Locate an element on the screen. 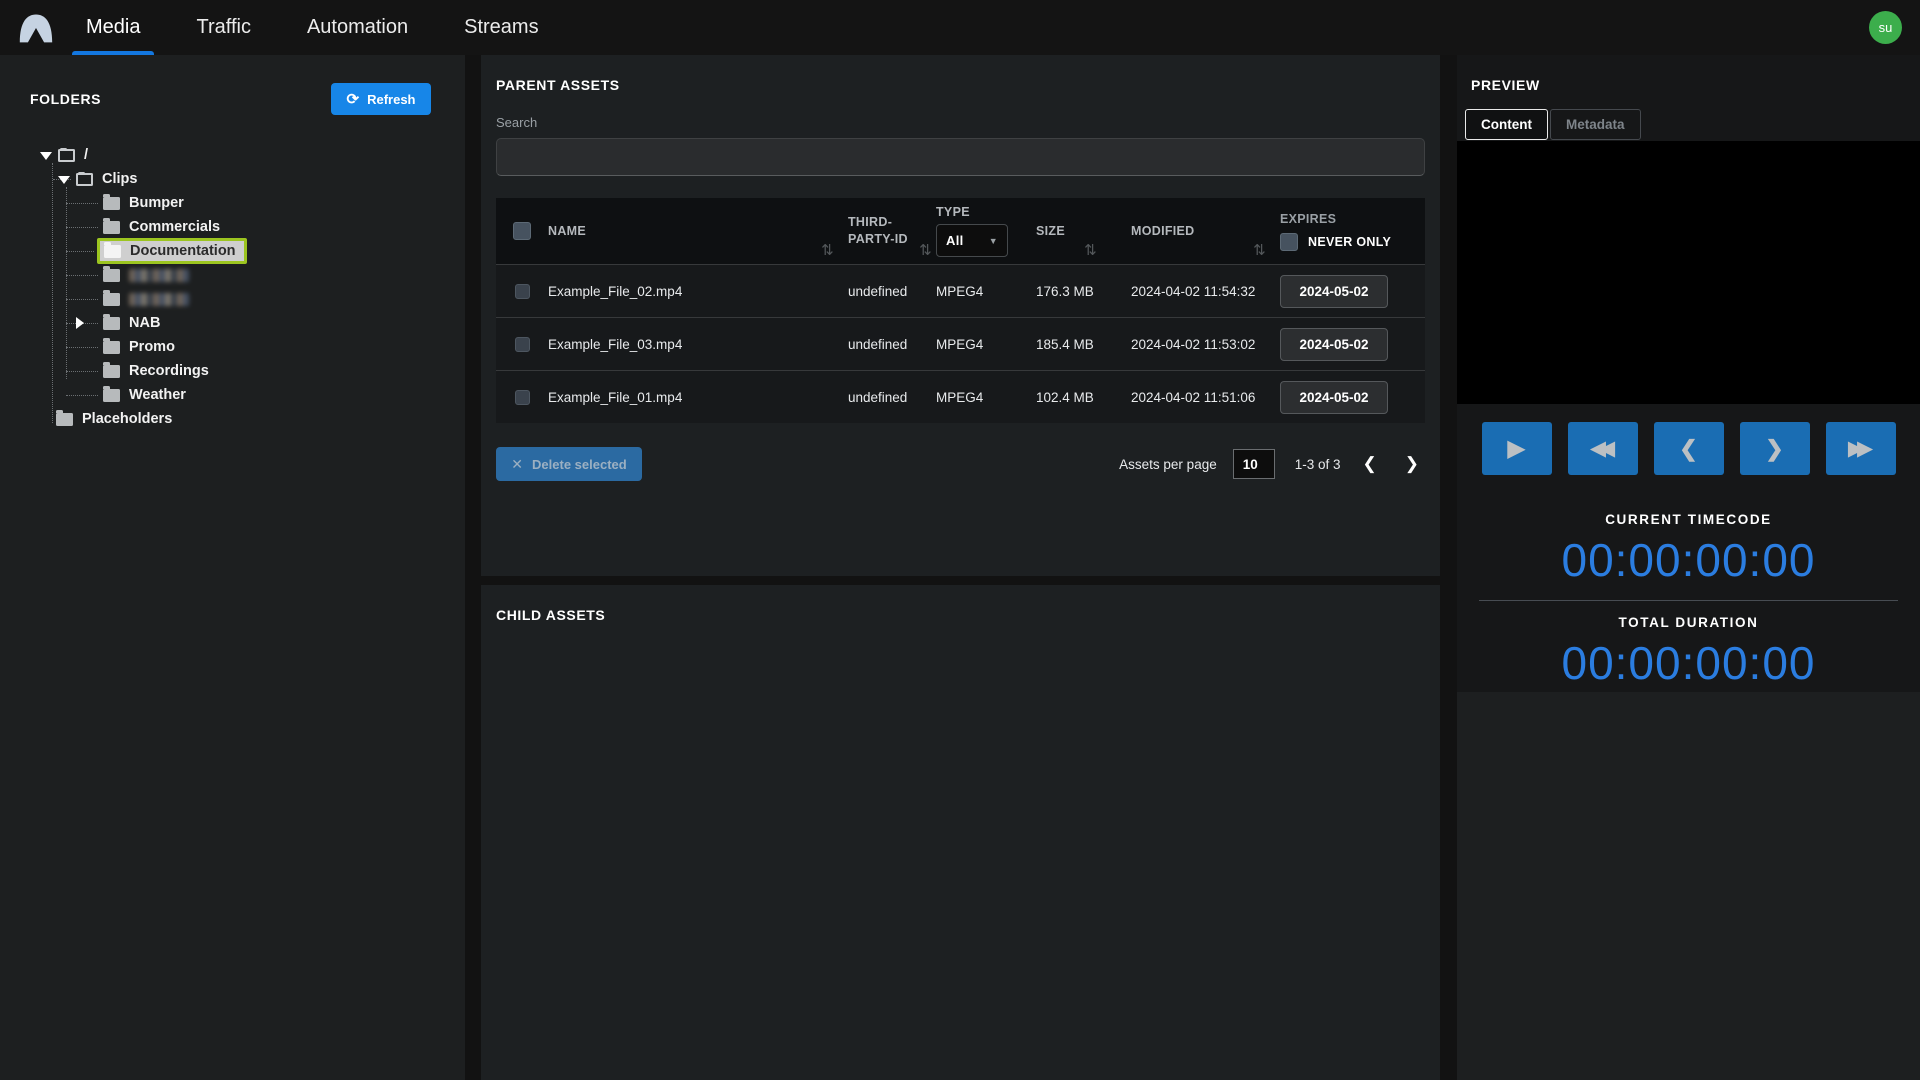 This screenshot has width=1920, height=1080. sort-name-icon: ⇅ is located at coordinates (827, 250).